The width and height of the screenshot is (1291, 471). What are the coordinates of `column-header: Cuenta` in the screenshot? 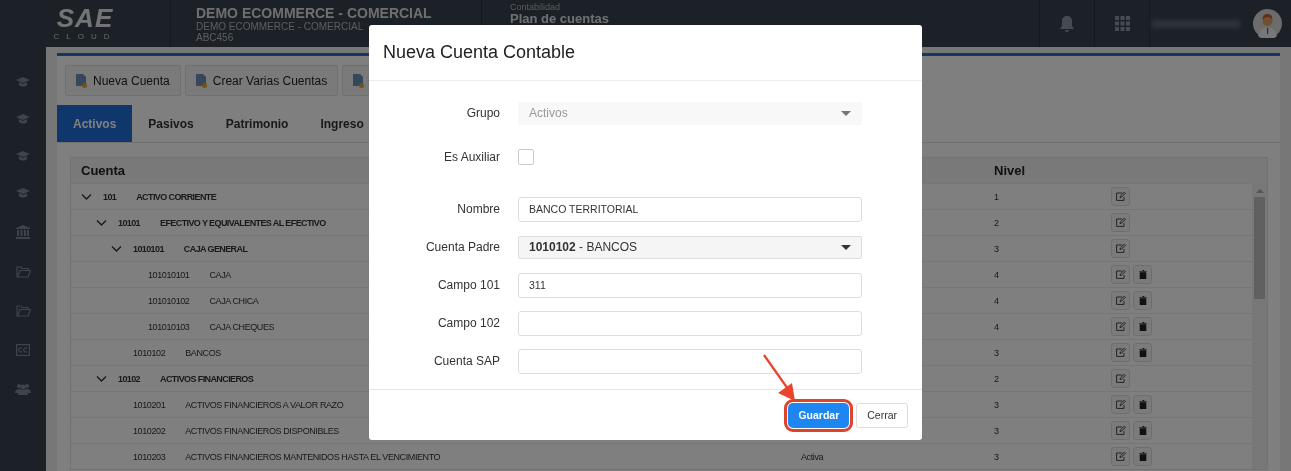 It's located at (103, 171).